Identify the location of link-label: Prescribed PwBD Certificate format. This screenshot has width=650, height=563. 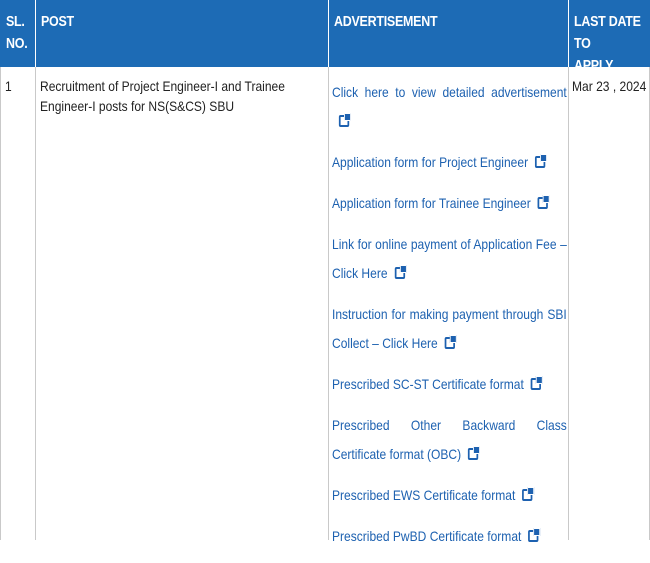
(427, 536).